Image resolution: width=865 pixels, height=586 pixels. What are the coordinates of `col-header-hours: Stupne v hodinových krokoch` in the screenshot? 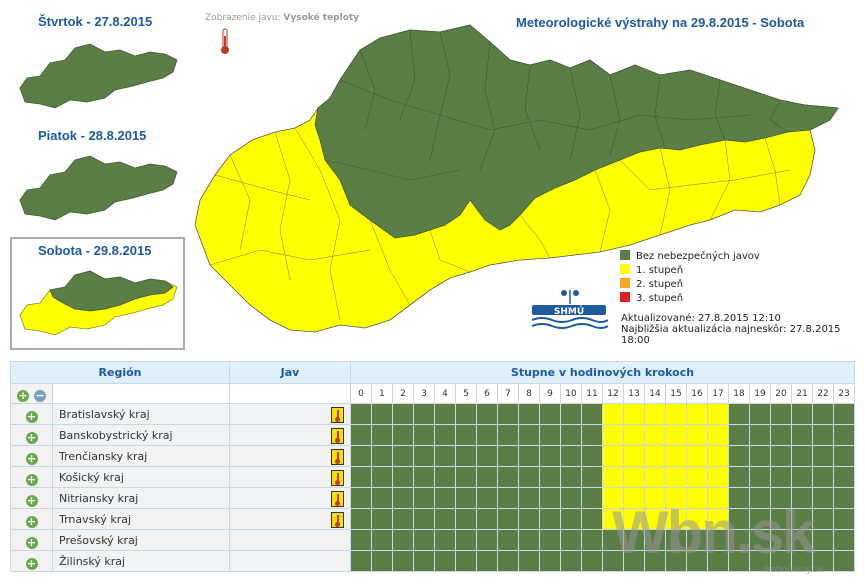 It's located at (602, 372).